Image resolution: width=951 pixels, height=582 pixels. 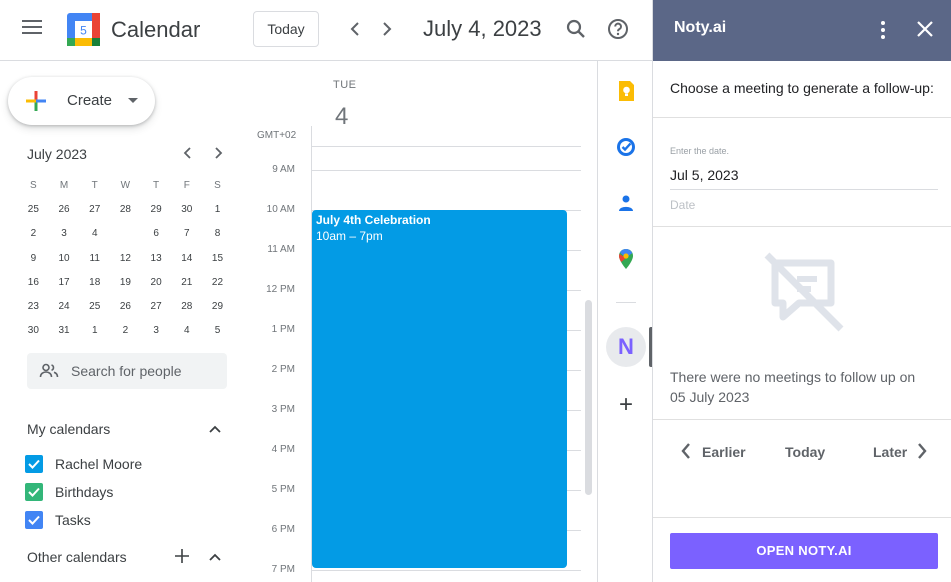 I want to click on hour-label: 12 PM, so click(x=280, y=289).